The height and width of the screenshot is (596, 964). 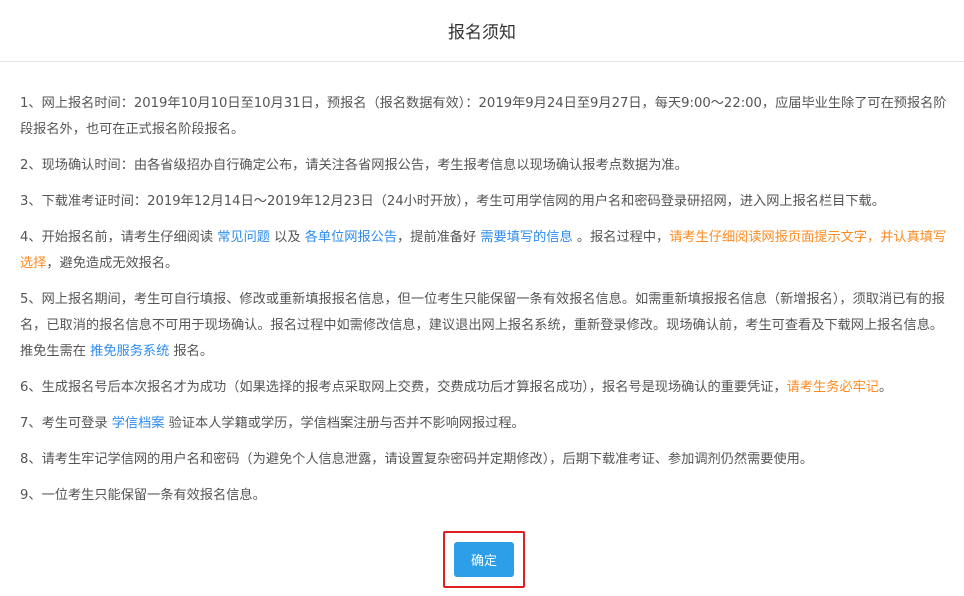 I want to click on dialog-header: 报名须知, so click(x=482, y=31).